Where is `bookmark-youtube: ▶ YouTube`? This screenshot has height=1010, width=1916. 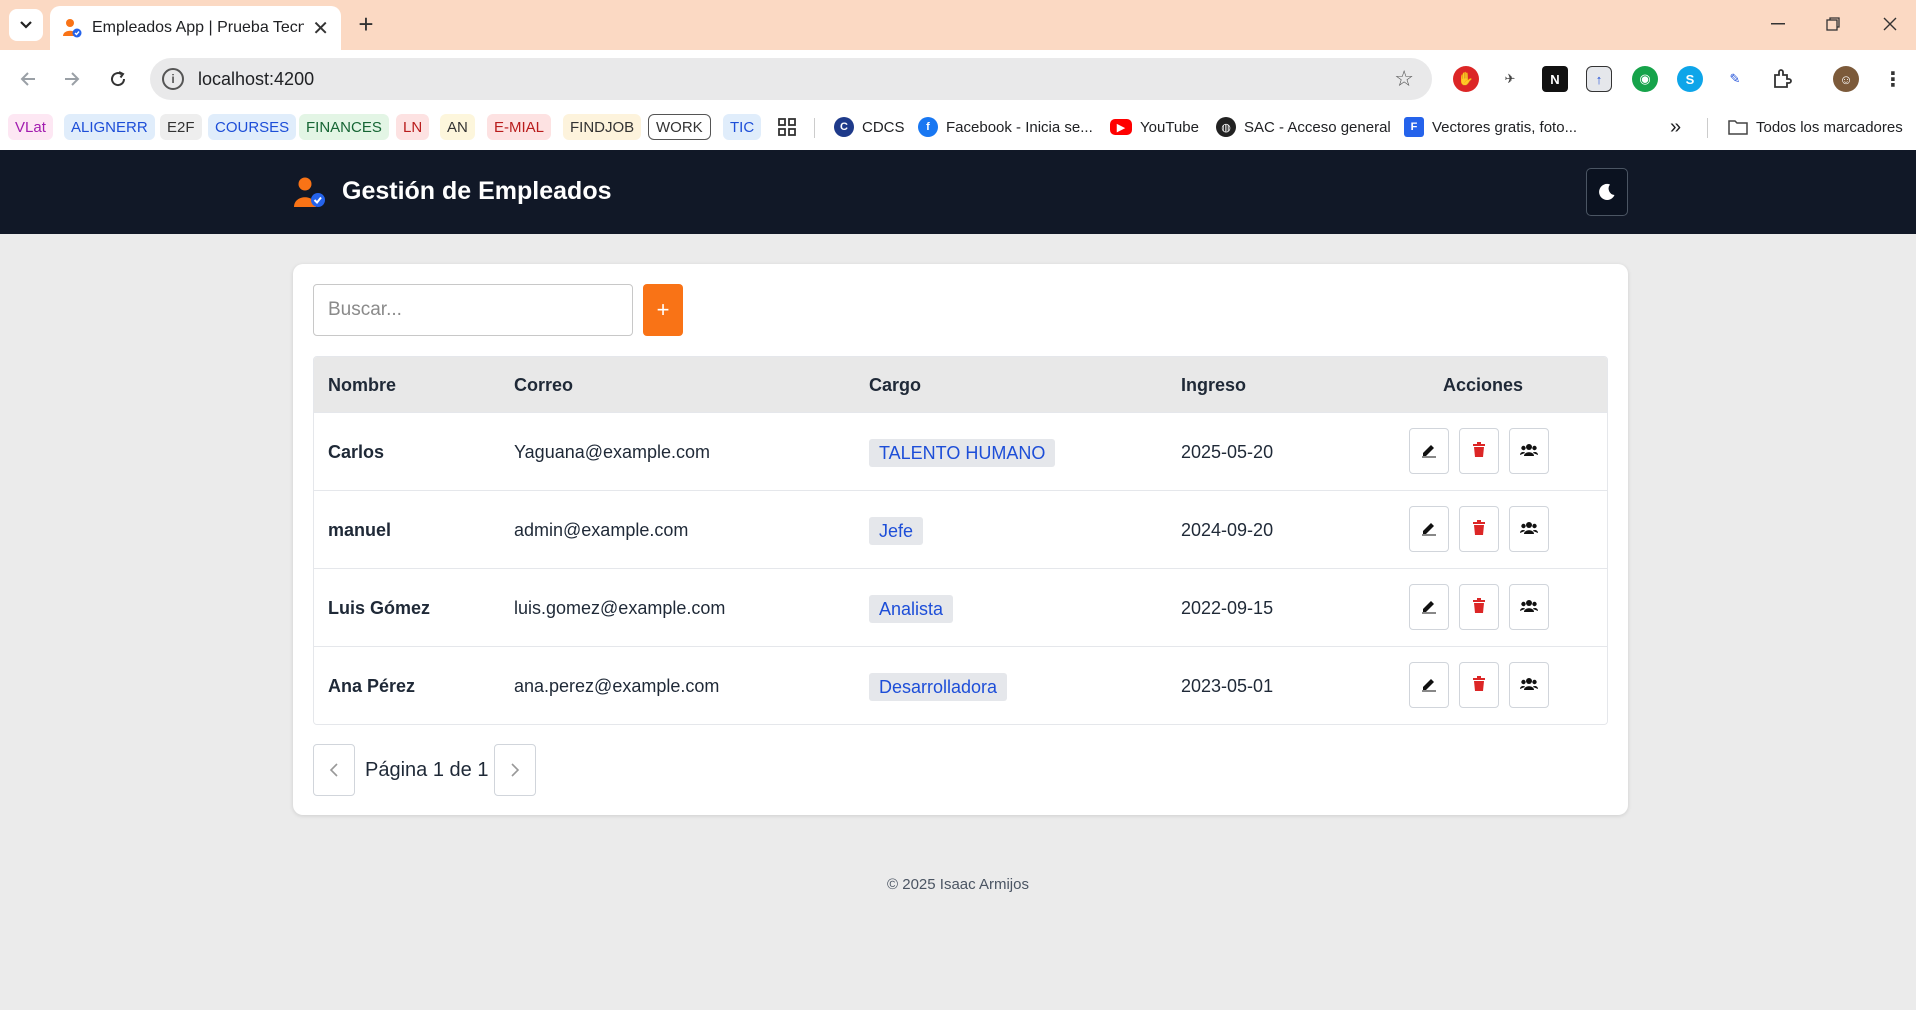
bookmark-youtube: ▶ YouTube is located at coordinates (1154, 127).